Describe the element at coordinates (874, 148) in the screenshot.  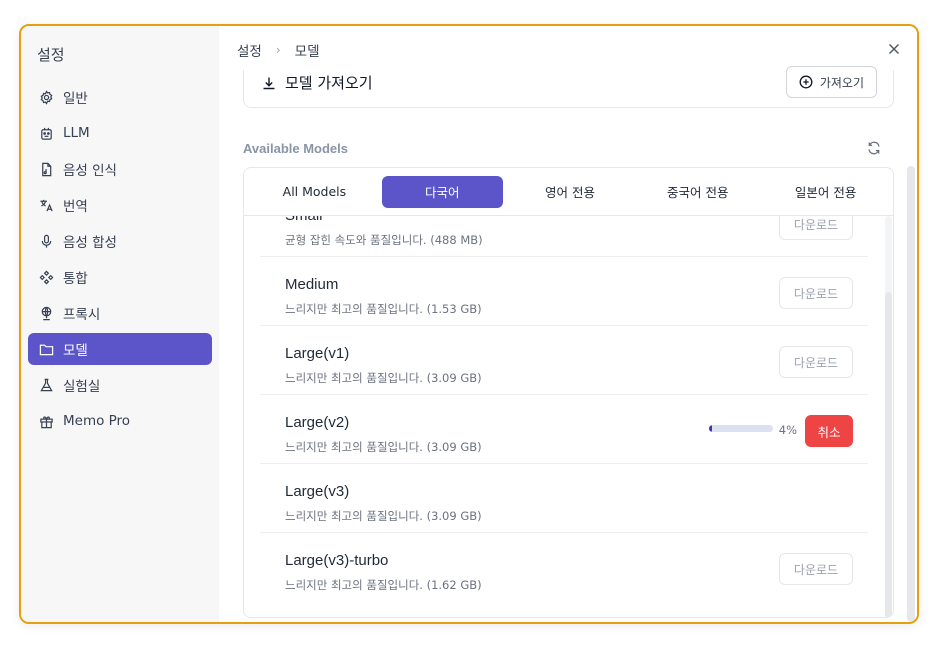
I see `refresh-icon` at that location.